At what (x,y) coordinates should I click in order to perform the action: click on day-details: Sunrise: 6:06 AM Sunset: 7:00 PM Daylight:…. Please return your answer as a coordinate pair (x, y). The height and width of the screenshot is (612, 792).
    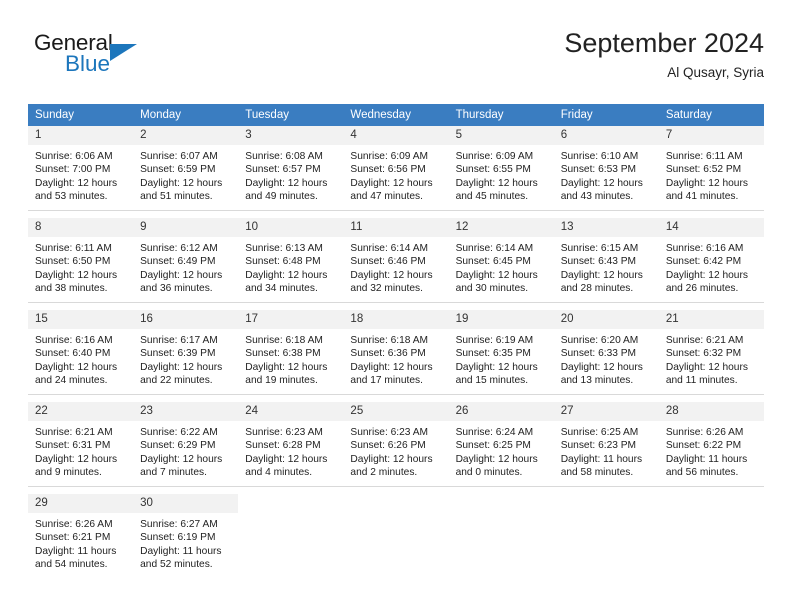
    Looking at the image, I should click on (80, 174).